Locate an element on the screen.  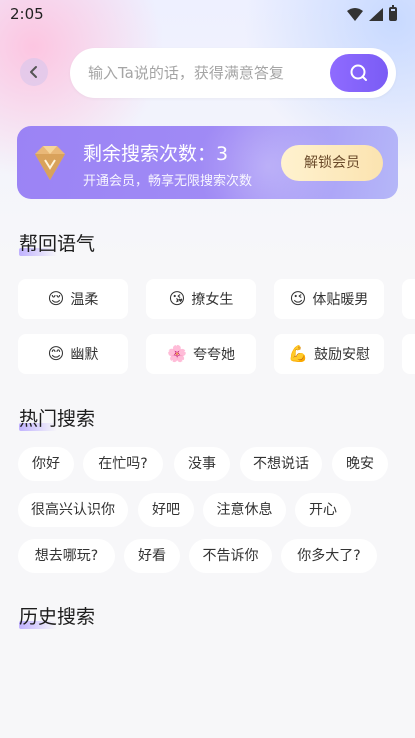
wink-face-icon: 😉 is located at coordinates (298, 298).